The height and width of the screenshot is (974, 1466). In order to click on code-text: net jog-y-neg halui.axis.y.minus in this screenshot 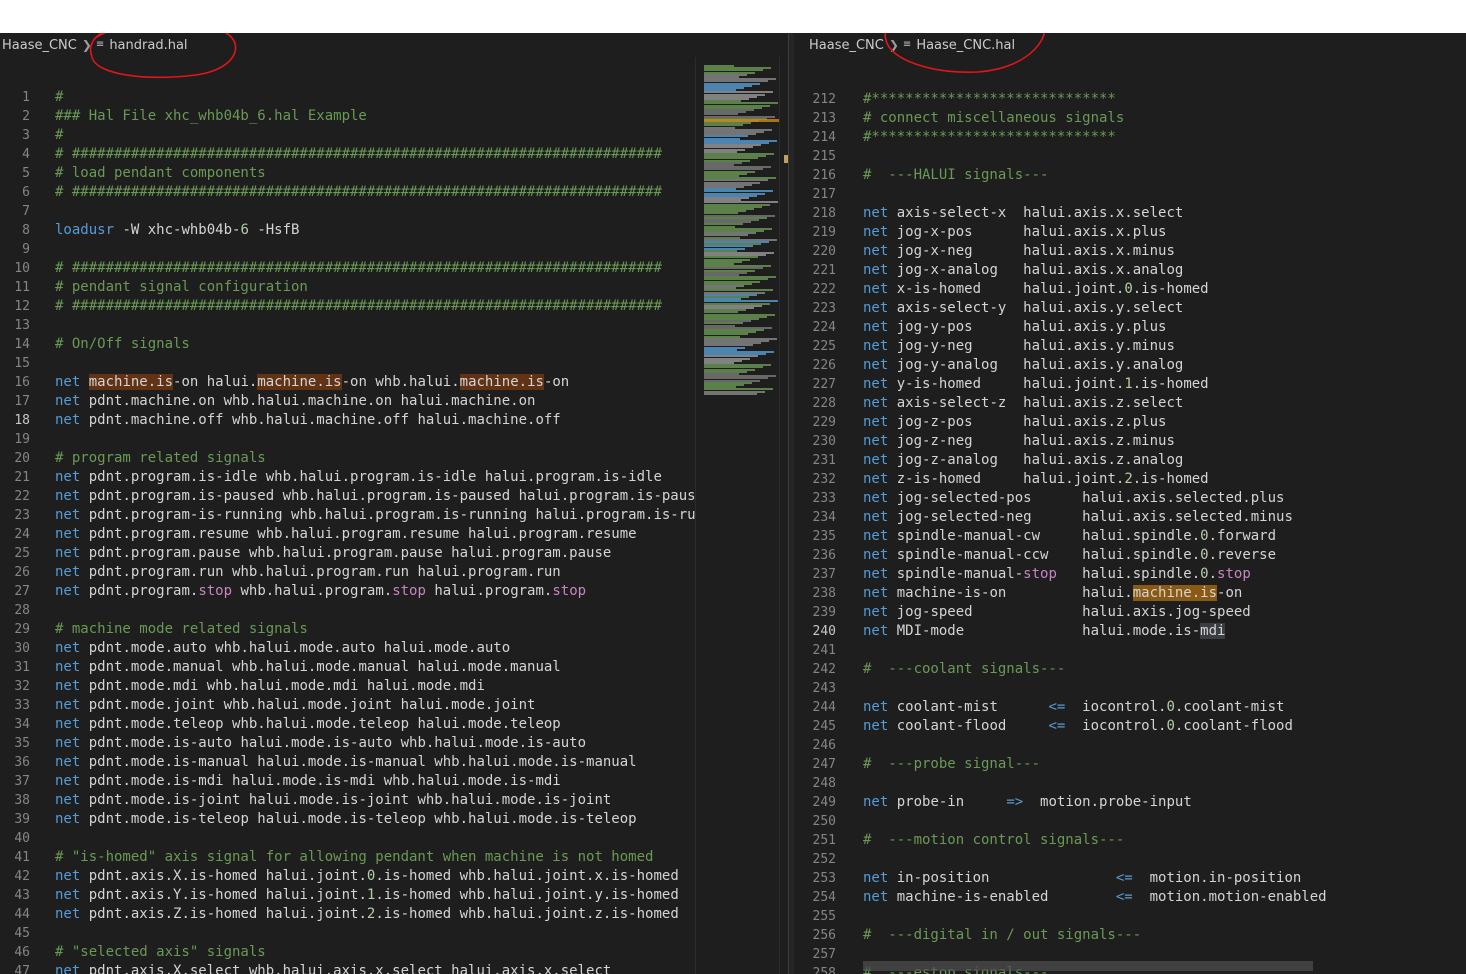, I will do `click(1019, 346)`.